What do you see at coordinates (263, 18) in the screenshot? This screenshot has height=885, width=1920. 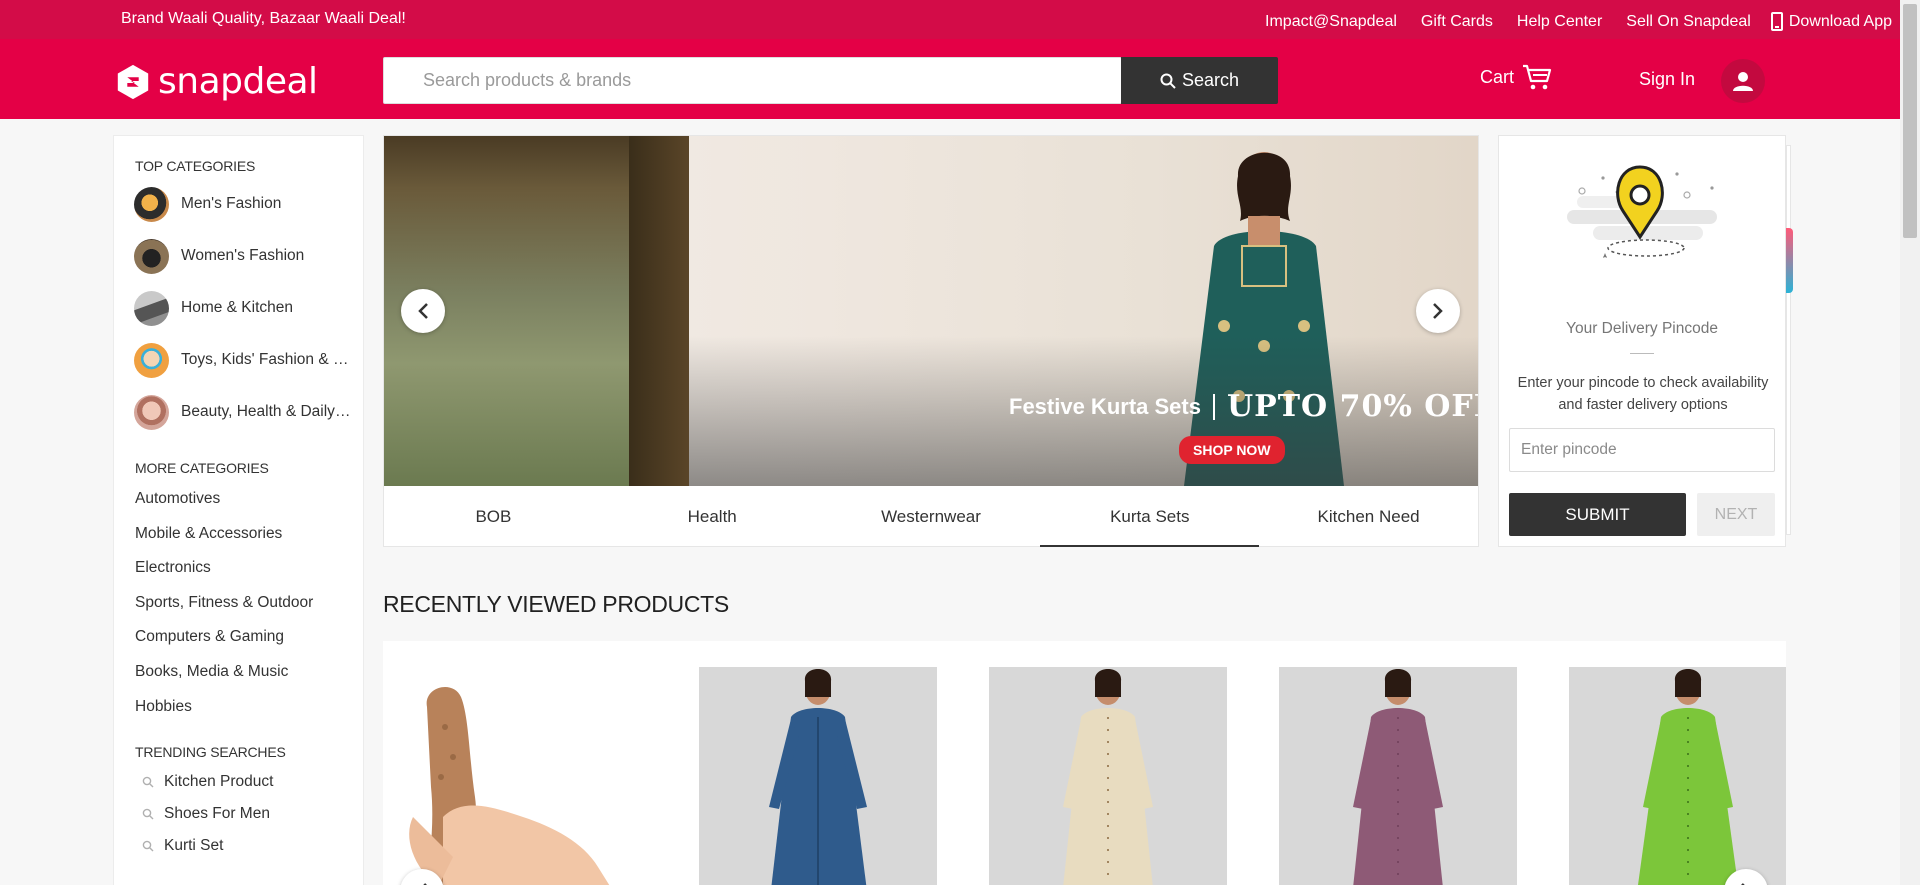 I see `tagline: Brand Waali Quality, Bazaar Waali Deal!` at bounding box center [263, 18].